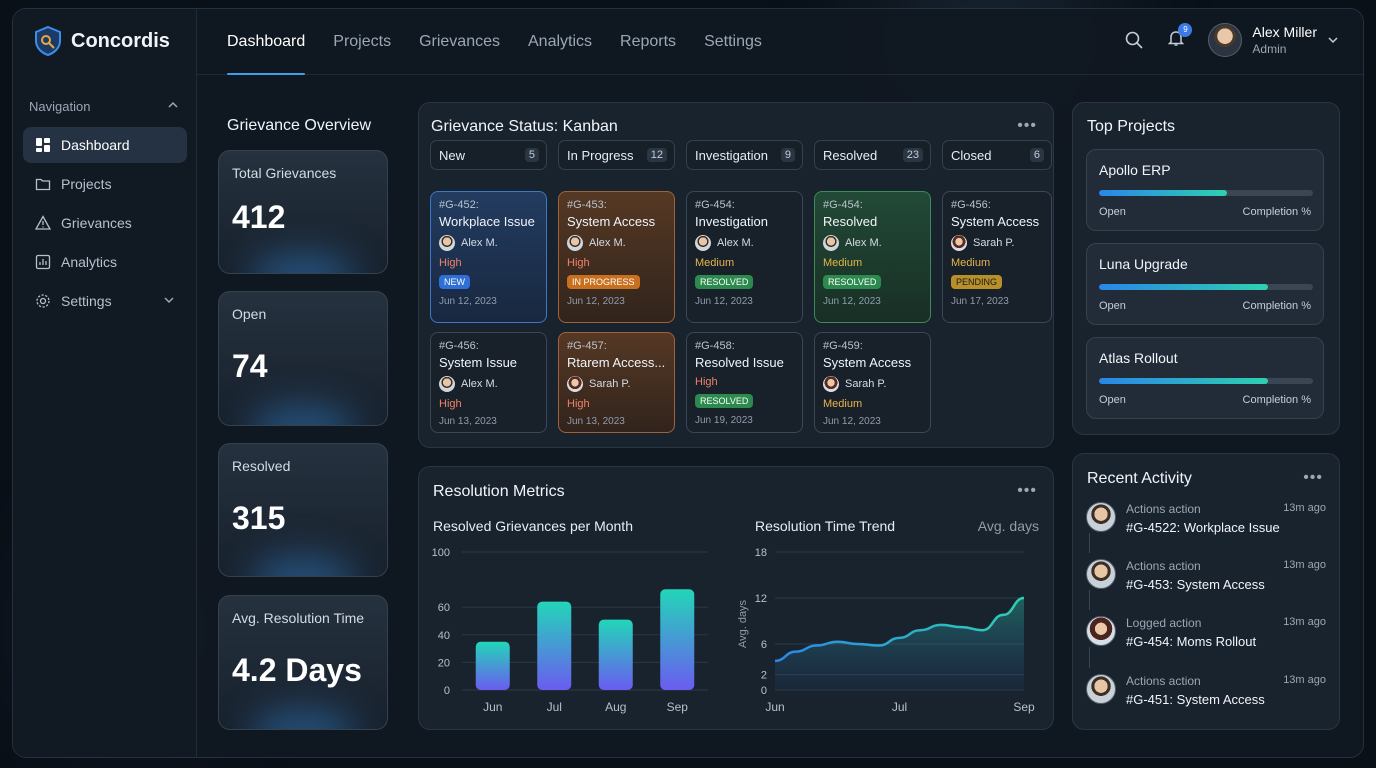  Describe the element at coordinates (298, 618) in the screenshot. I see `stat-label: Avg. Resolution Time` at that location.